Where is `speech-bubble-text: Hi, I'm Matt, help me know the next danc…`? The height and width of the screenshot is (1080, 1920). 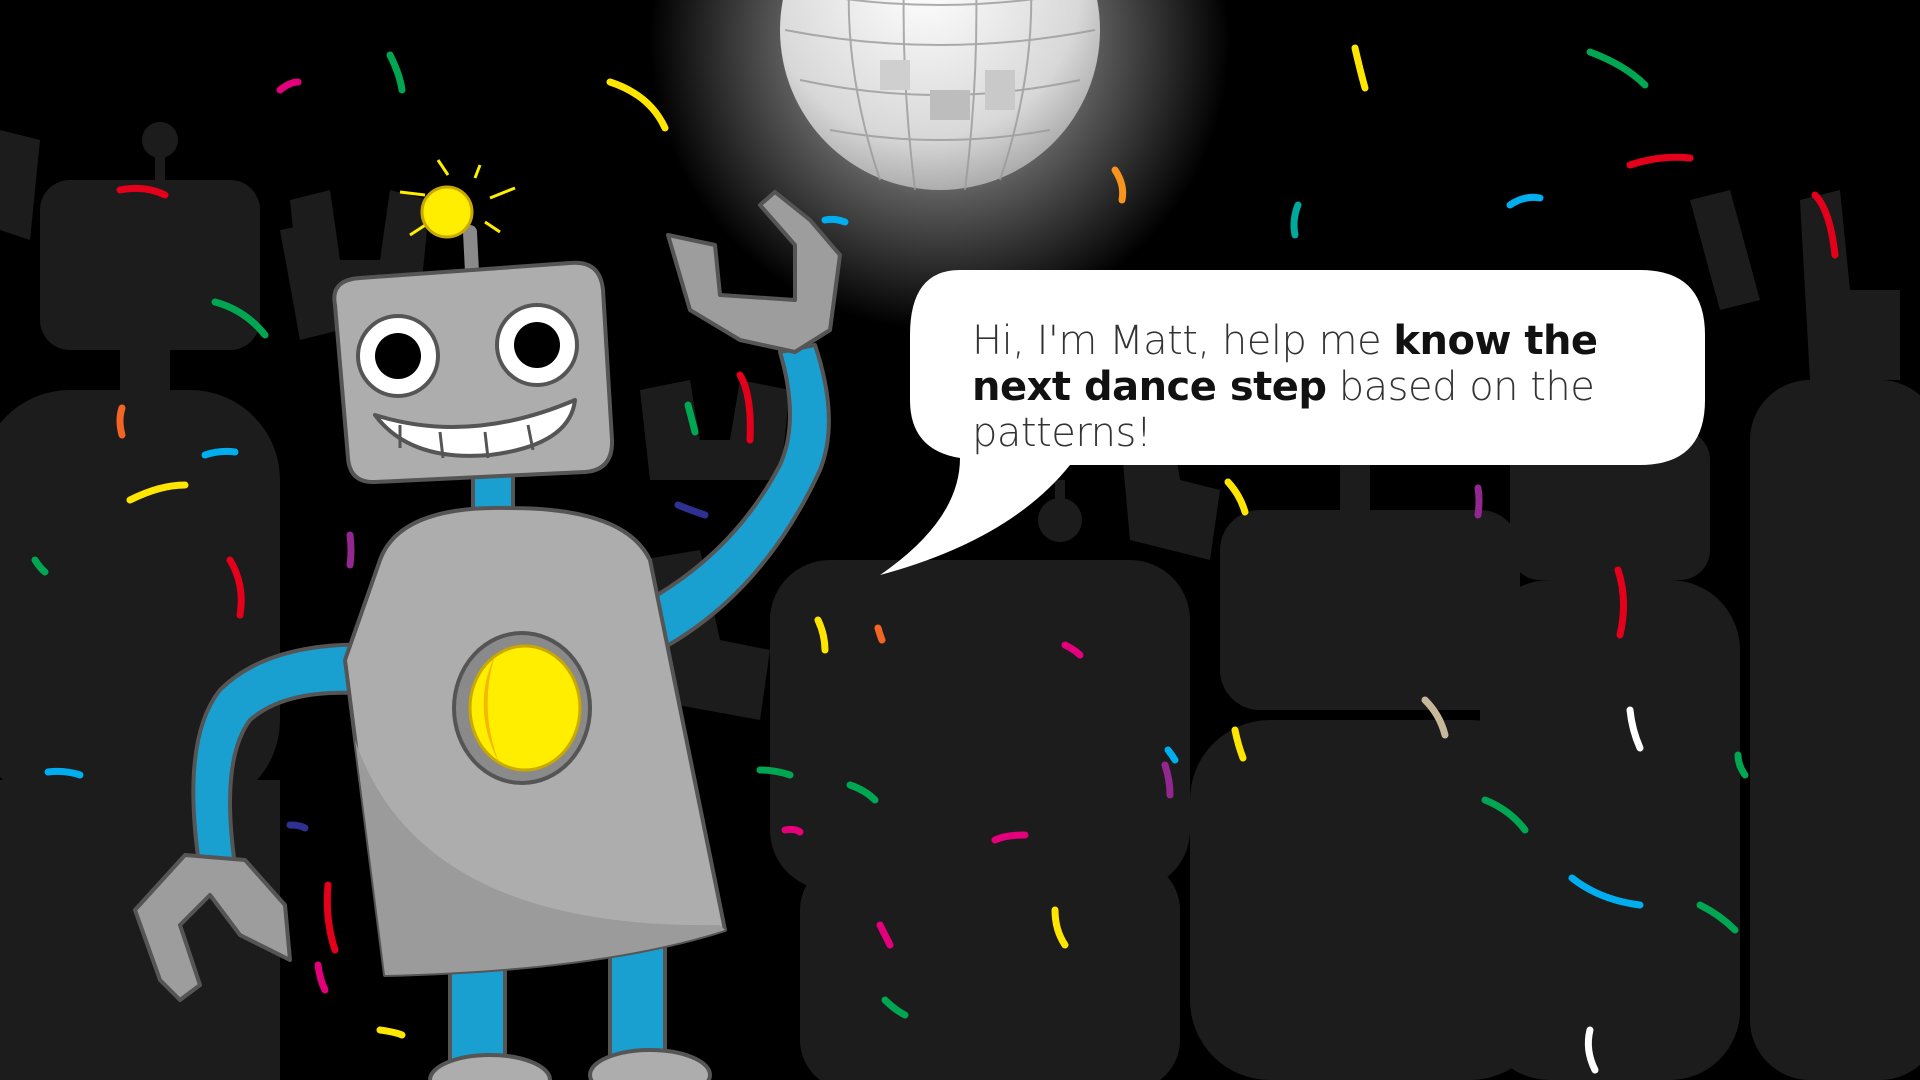
speech-bubble-text: Hi, I'm Matt, help me know the next danc… is located at coordinates (1332, 387).